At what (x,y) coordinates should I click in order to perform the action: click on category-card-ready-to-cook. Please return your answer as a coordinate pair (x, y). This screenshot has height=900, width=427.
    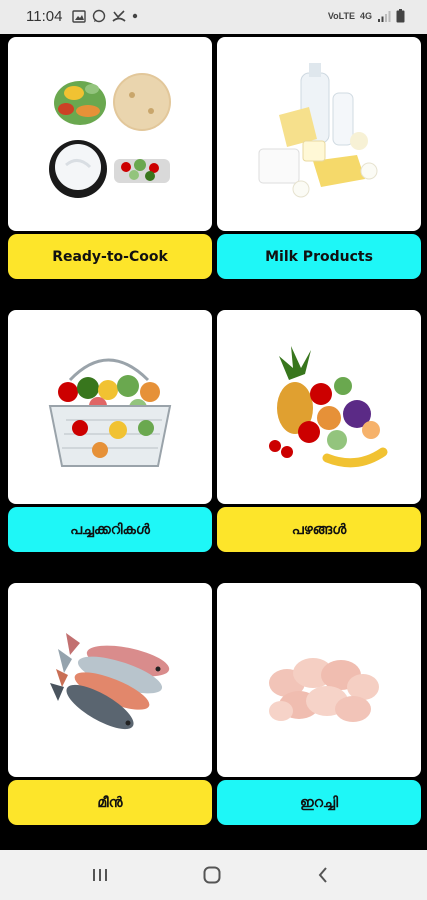
    Looking at the image, I should click on (110, 134).